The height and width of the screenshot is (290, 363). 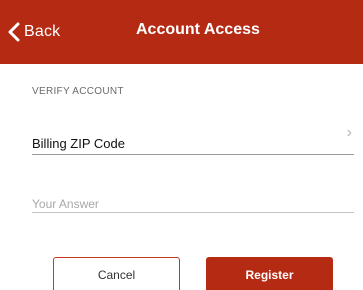 I want to click on chevron-left-icon, so click(x=14, y=32).